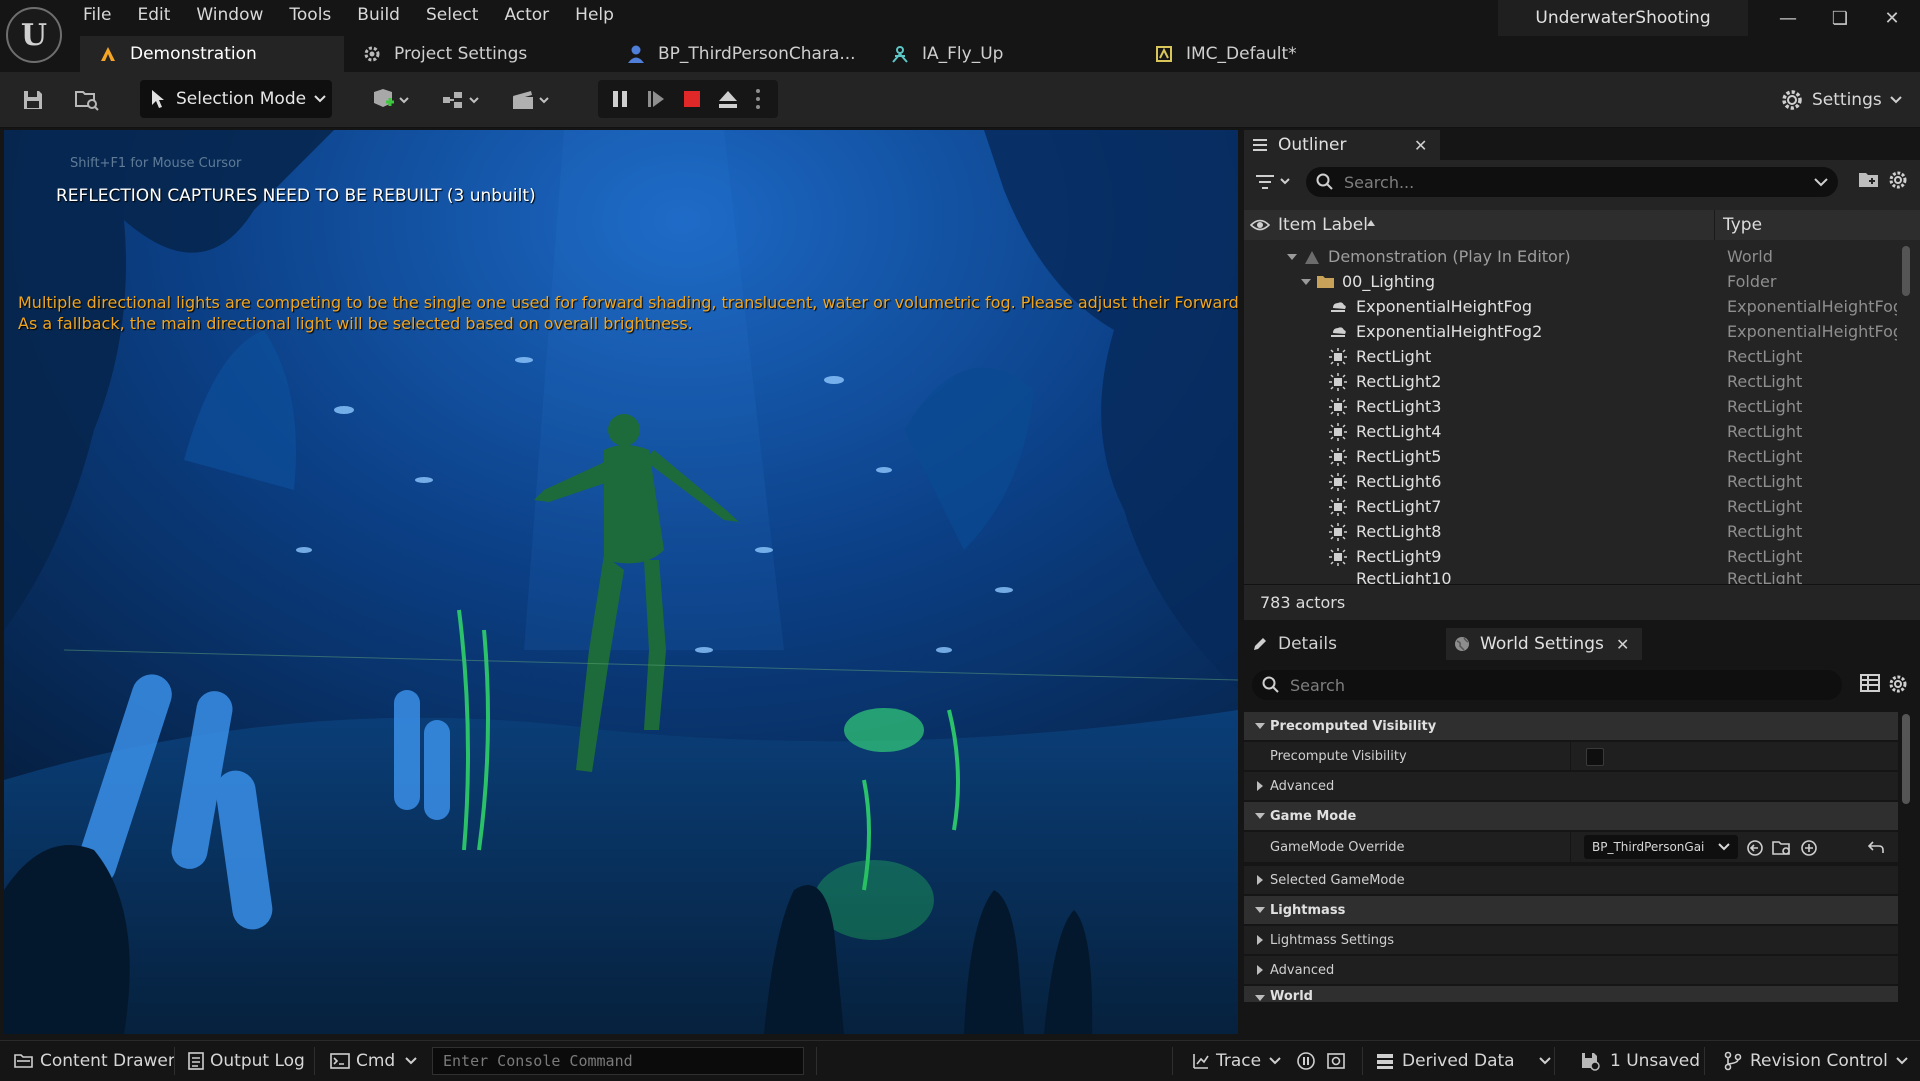 The image size is (1920, 1081). What do you see at coordinates (391, 100) in the screenshot?
I see `add-actor-icon` at bounding box center [391, 100].